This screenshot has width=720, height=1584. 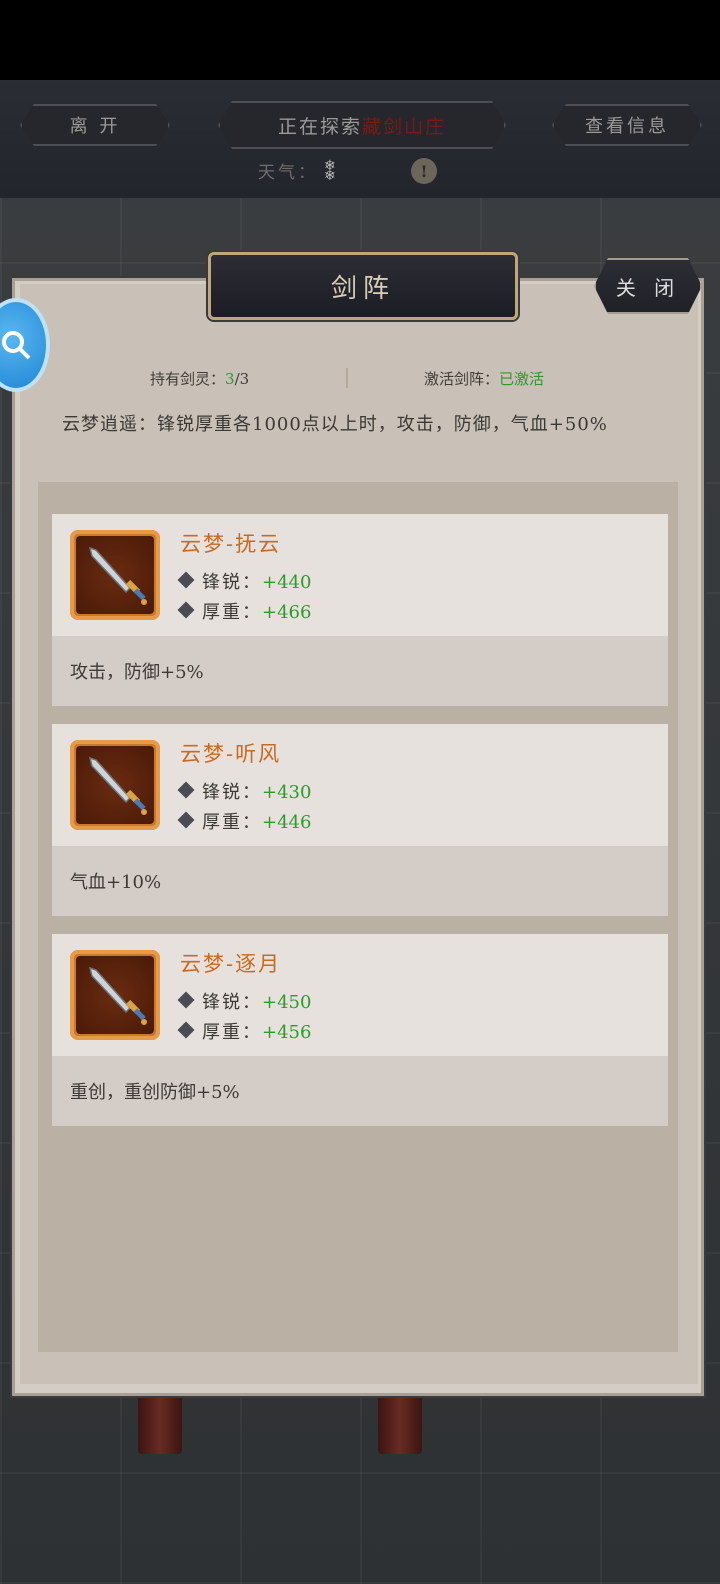 What do you see at coordinates (360, 1091) in the screenshot?
I see `sword-card-bonus: 重创，重创防御+5%` at bounding box center [360, 1091].